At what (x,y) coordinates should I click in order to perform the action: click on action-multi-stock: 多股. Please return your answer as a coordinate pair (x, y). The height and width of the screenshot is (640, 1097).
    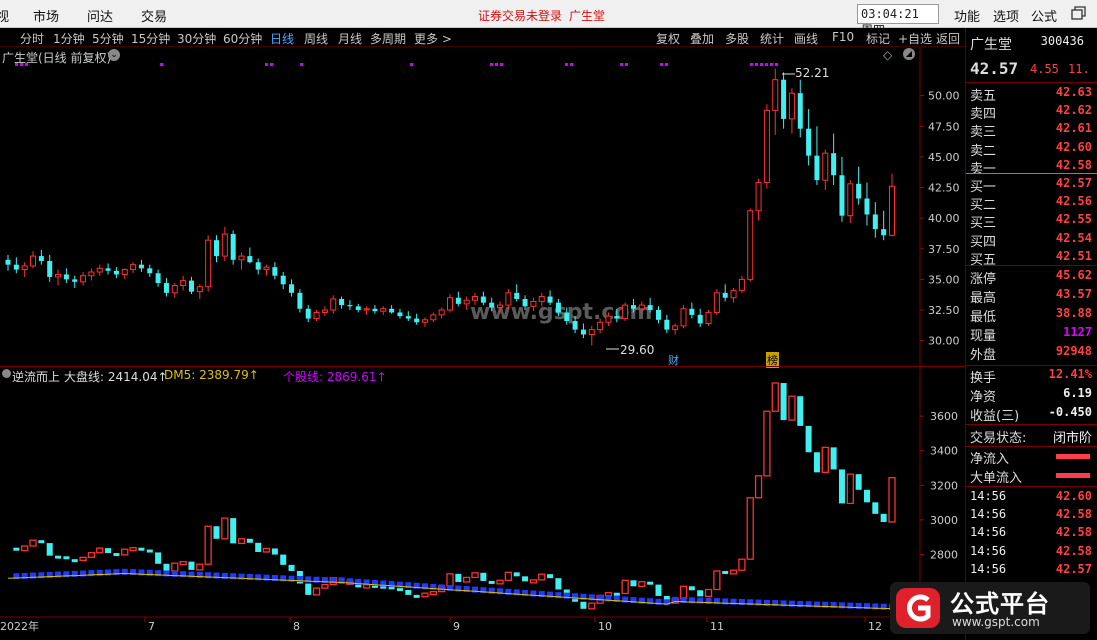
    Looking at the image, I should click on (737, 38).